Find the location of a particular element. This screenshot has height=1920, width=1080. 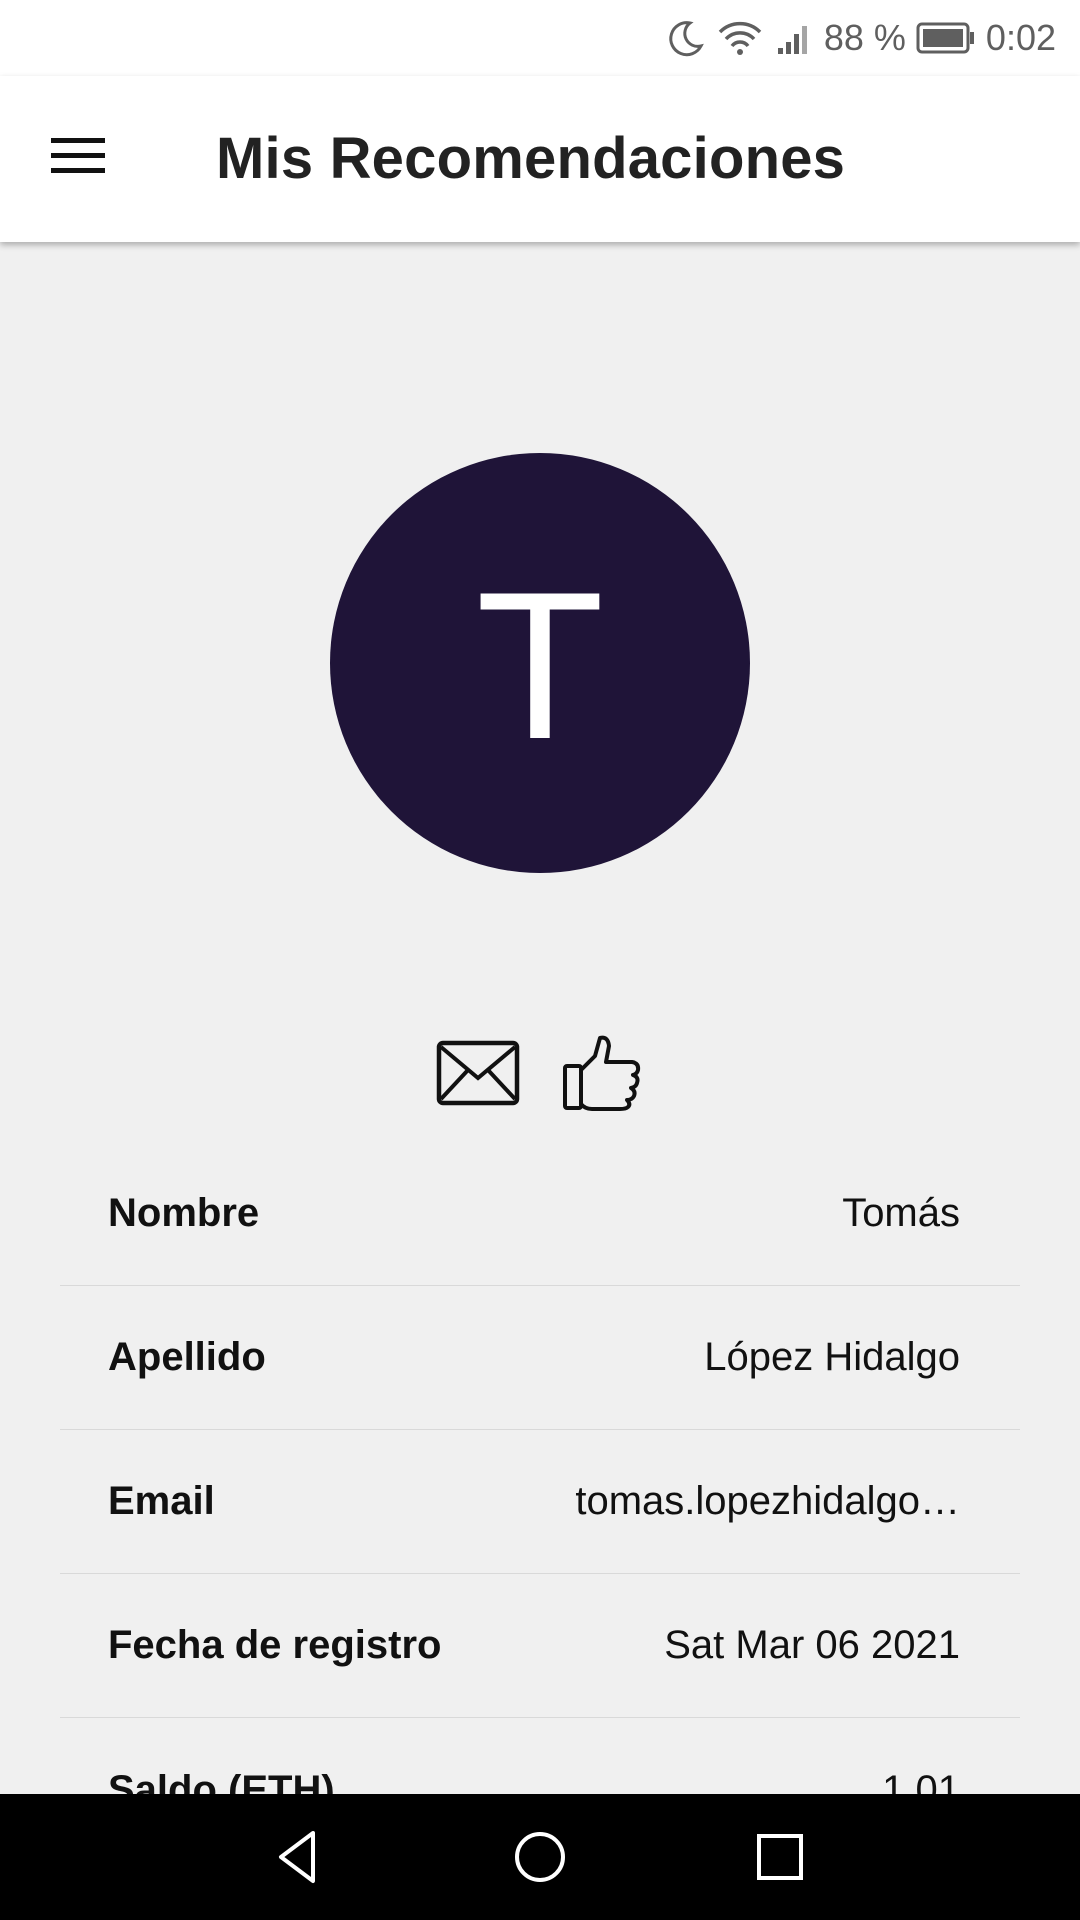

cell-signal-icon is located at coordinates (794, 38).